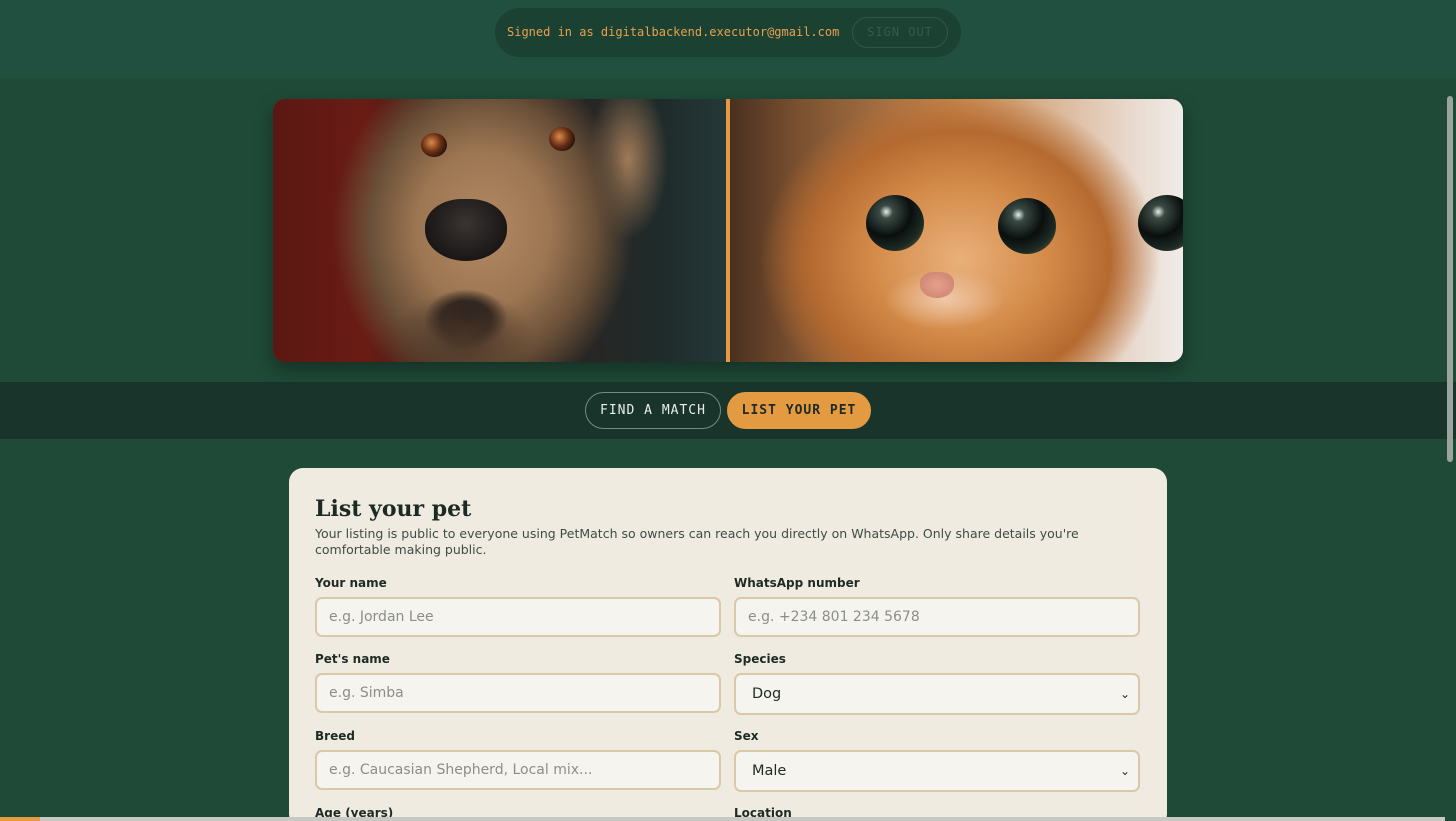 This screenshot has height=821, width=1456. I want to click on sex-label: Sex, so click(746, 736).